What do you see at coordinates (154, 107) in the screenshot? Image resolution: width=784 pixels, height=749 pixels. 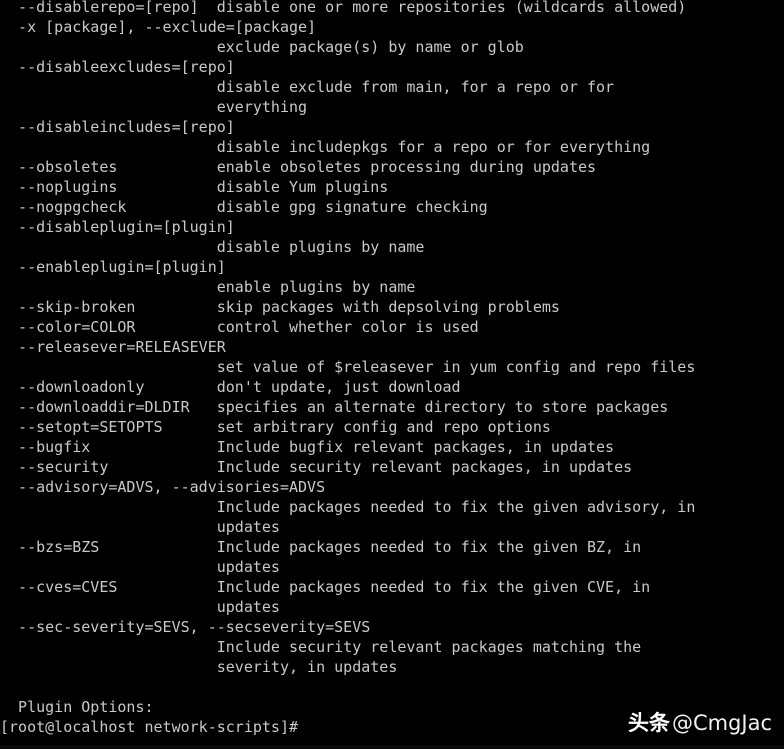 I see `terminal-line: everything` at bounding box center [154, 107].